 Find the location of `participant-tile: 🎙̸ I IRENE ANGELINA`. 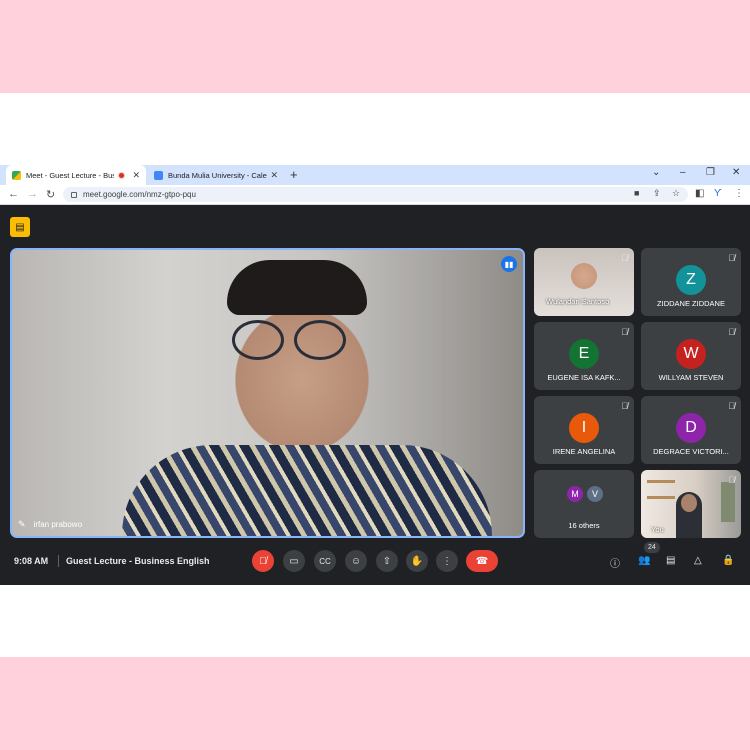

participant-tile: 🎙̸ I IRENE ANGELINA is located at coordinates (584, 430).